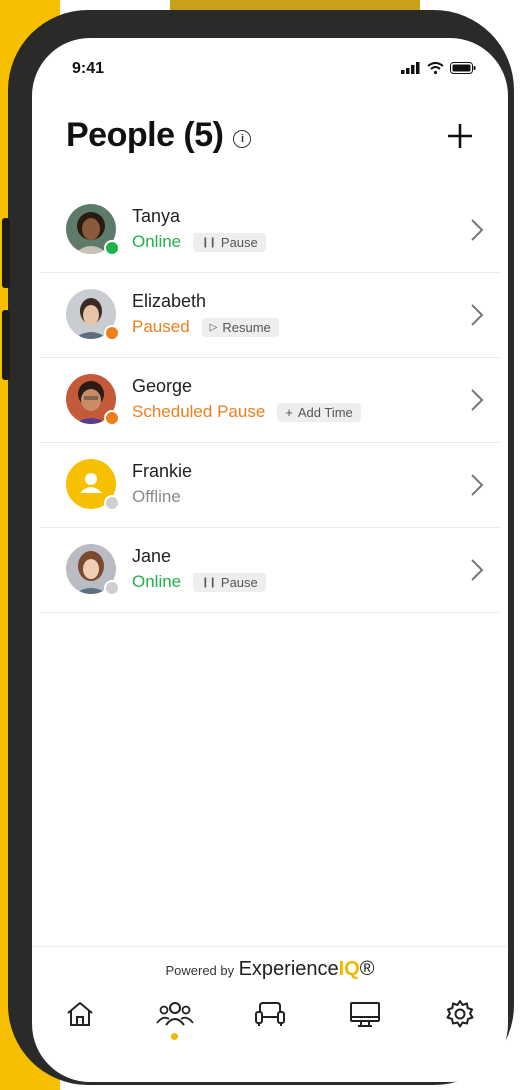 The image size is (521, 1090). What do you see at coordinates (152, 556) in the screenshot?
I see `person-name: Jane` at bounding box center [152, 556].